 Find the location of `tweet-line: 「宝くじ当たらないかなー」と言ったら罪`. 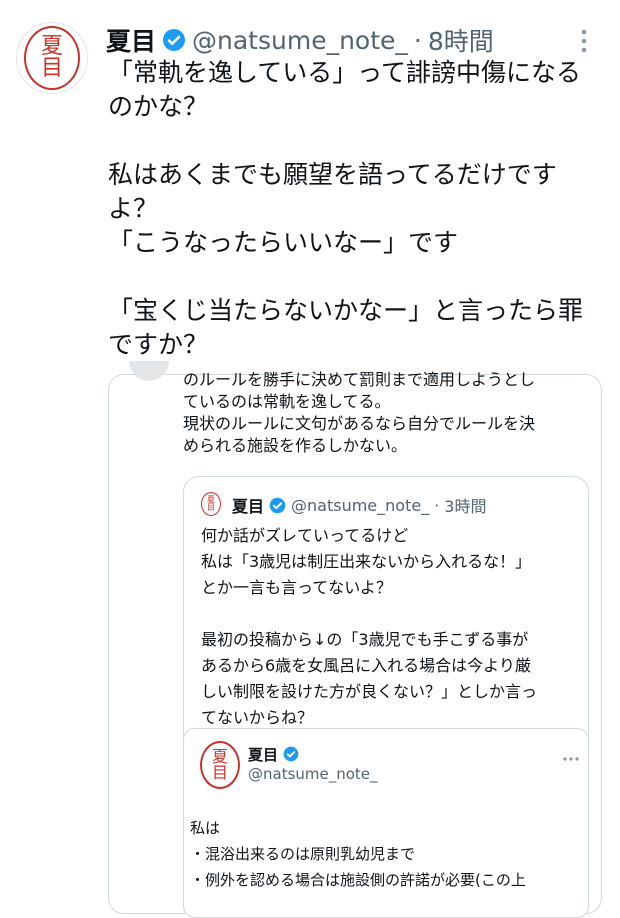

tweet-line: 「宝くじ当たらないかなー」と言ったら罪 is located at coordinates (346, 310).